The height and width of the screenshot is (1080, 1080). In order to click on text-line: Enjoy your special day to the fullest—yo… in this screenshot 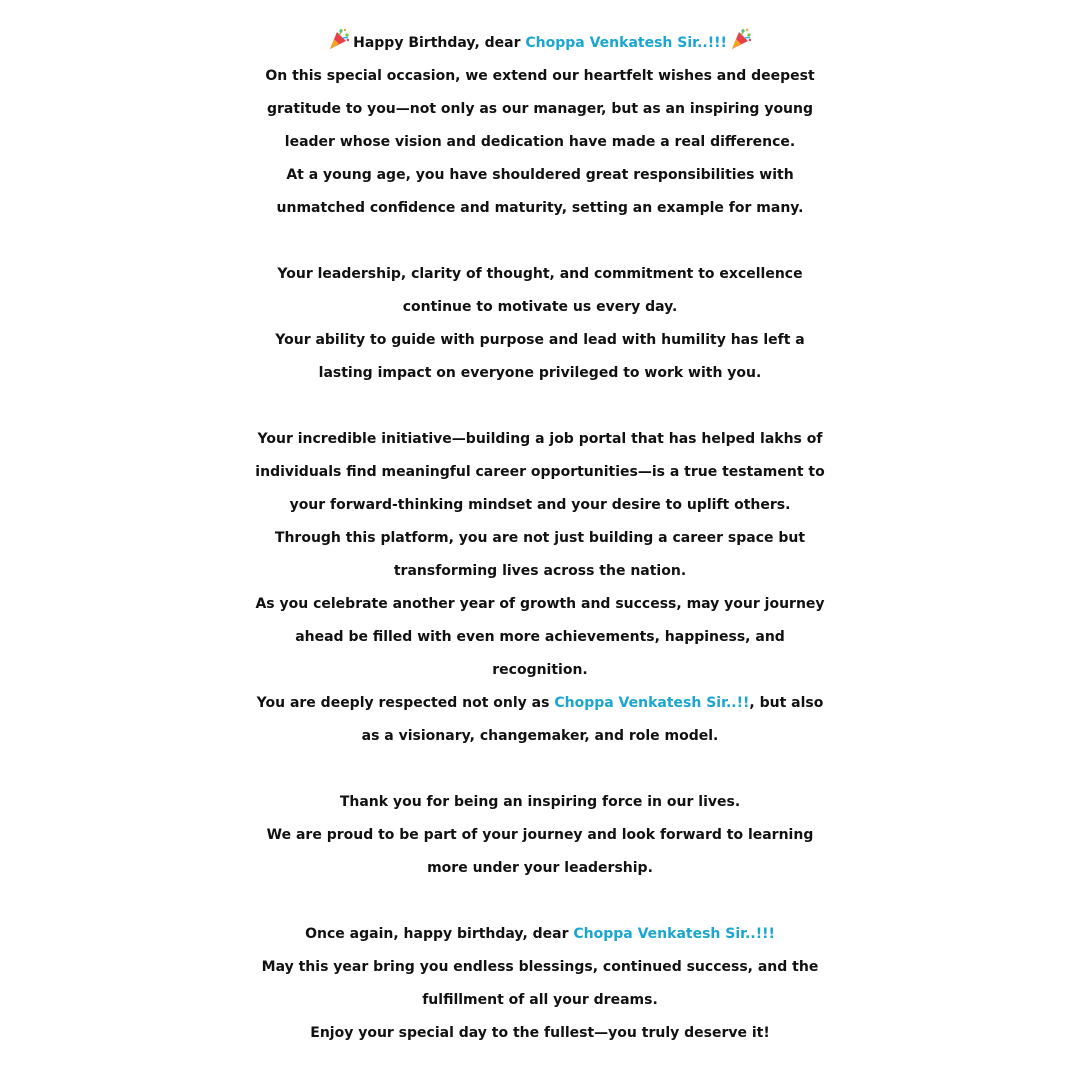, I will do `click(540, 1033)`.